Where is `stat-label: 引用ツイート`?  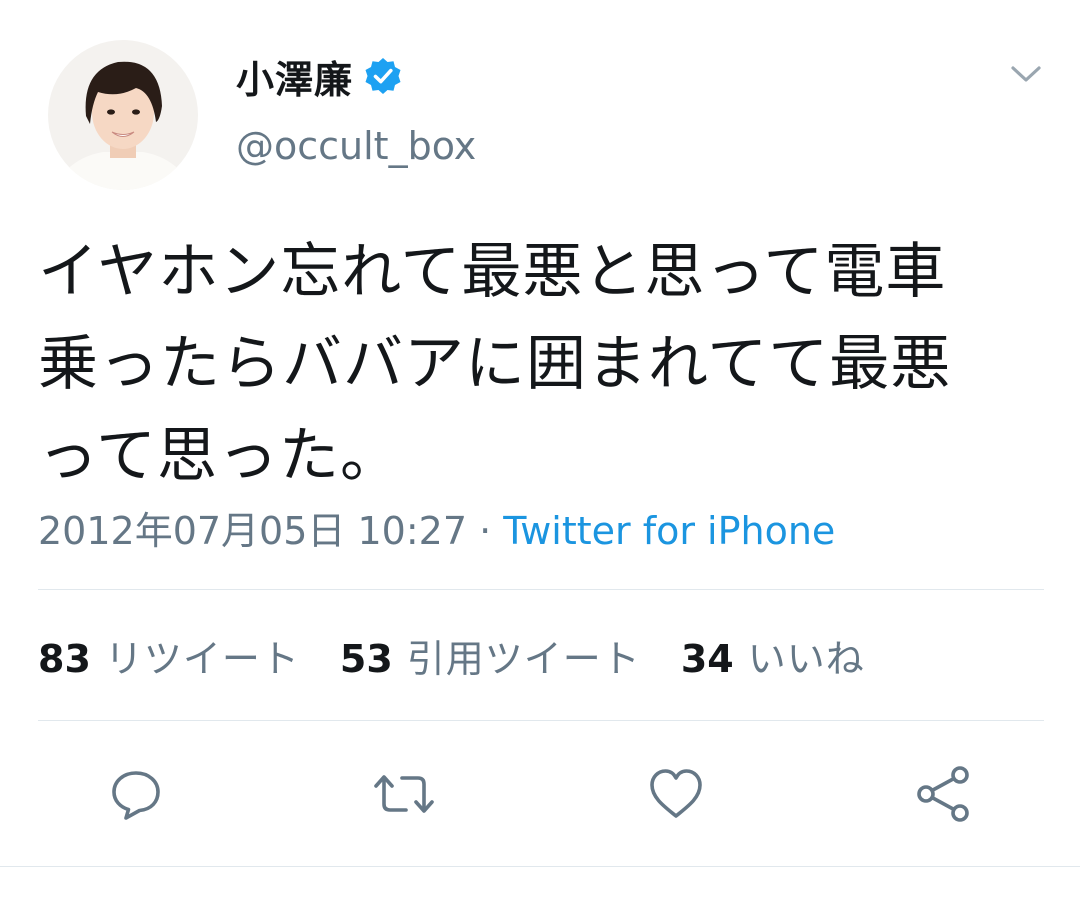
stat-label: 引用ツイート is located at coordinates (523, 659).